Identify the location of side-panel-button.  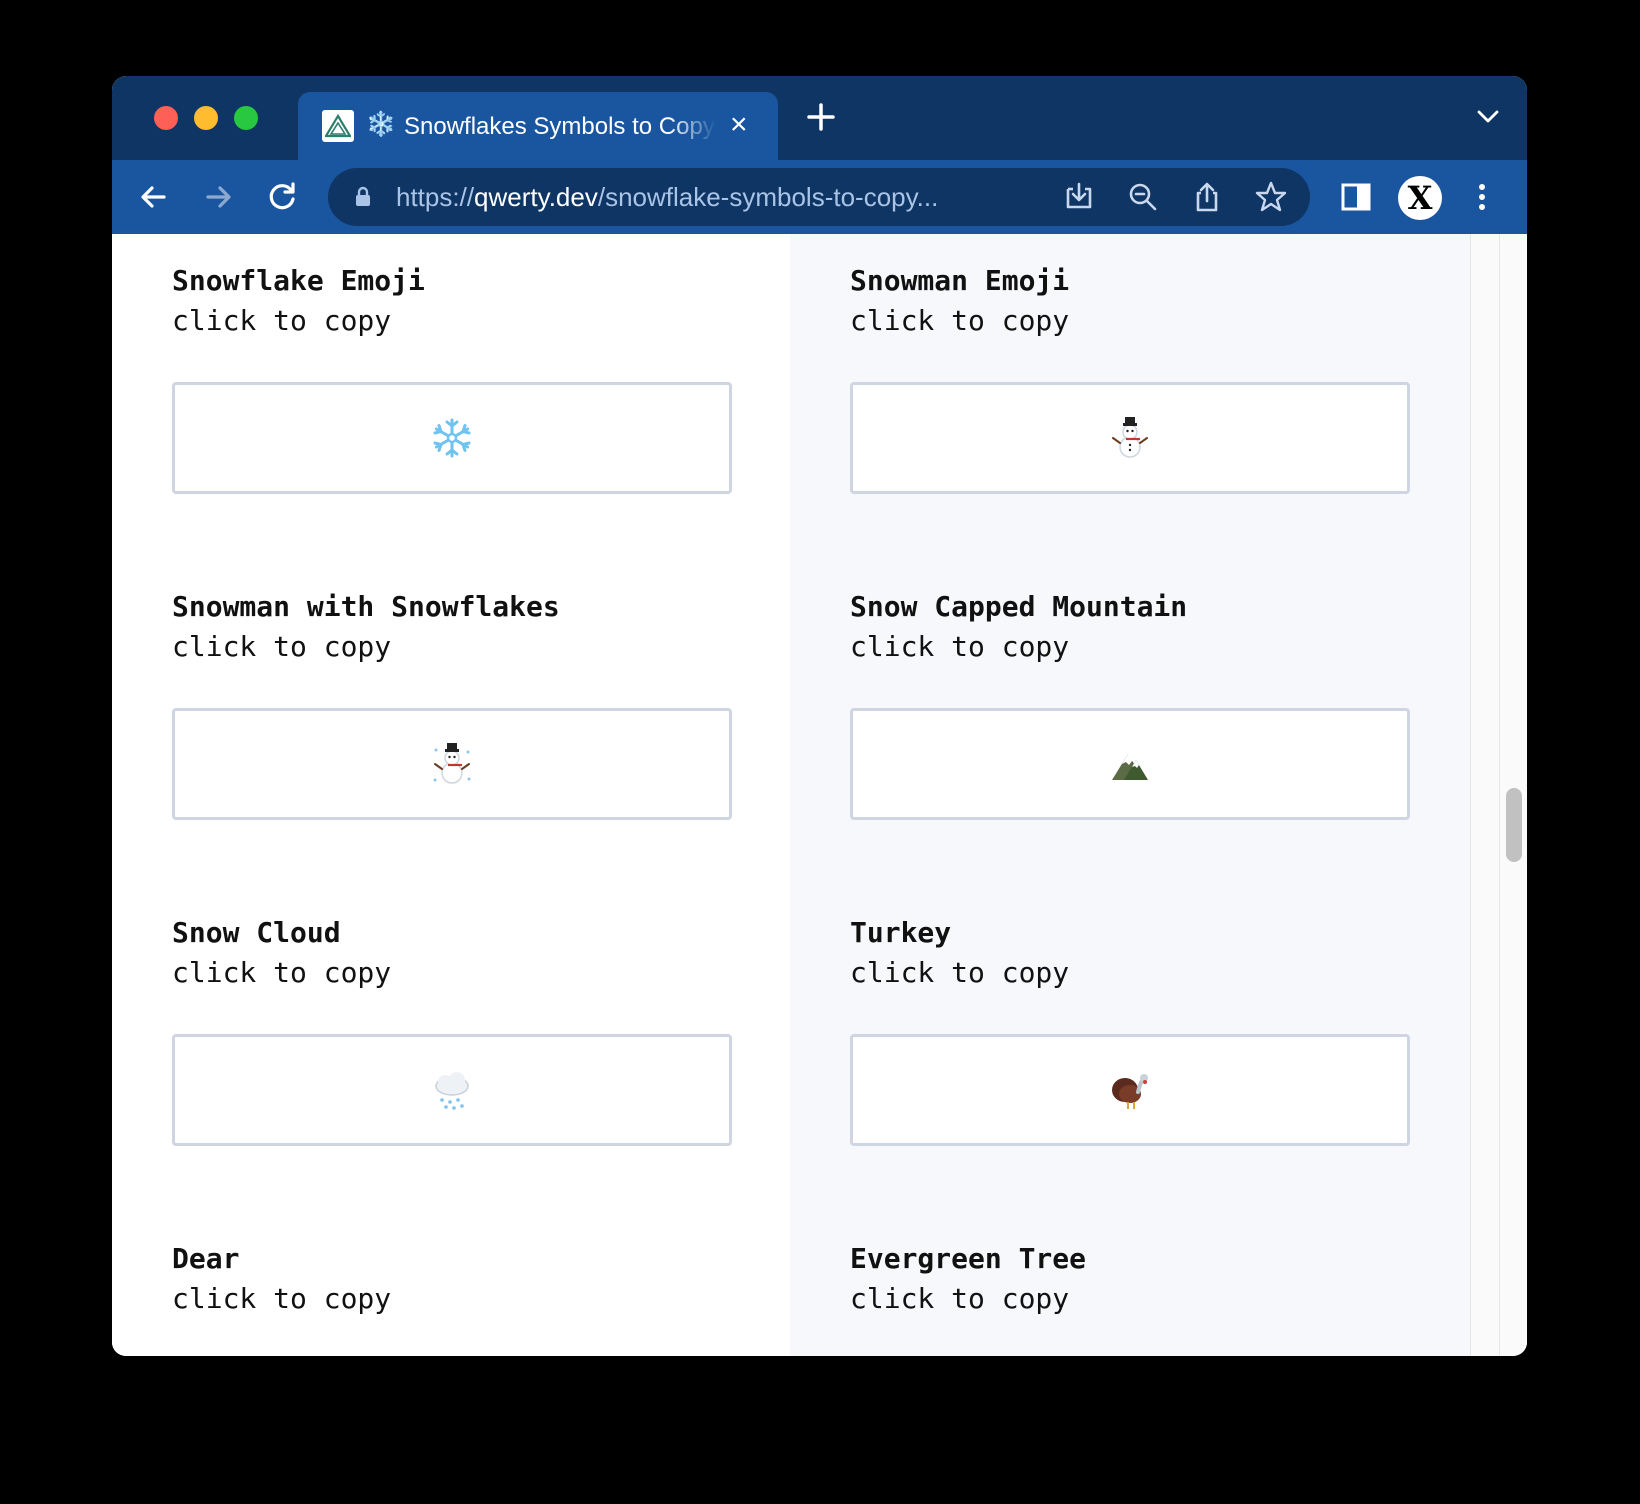
(1356, 197).